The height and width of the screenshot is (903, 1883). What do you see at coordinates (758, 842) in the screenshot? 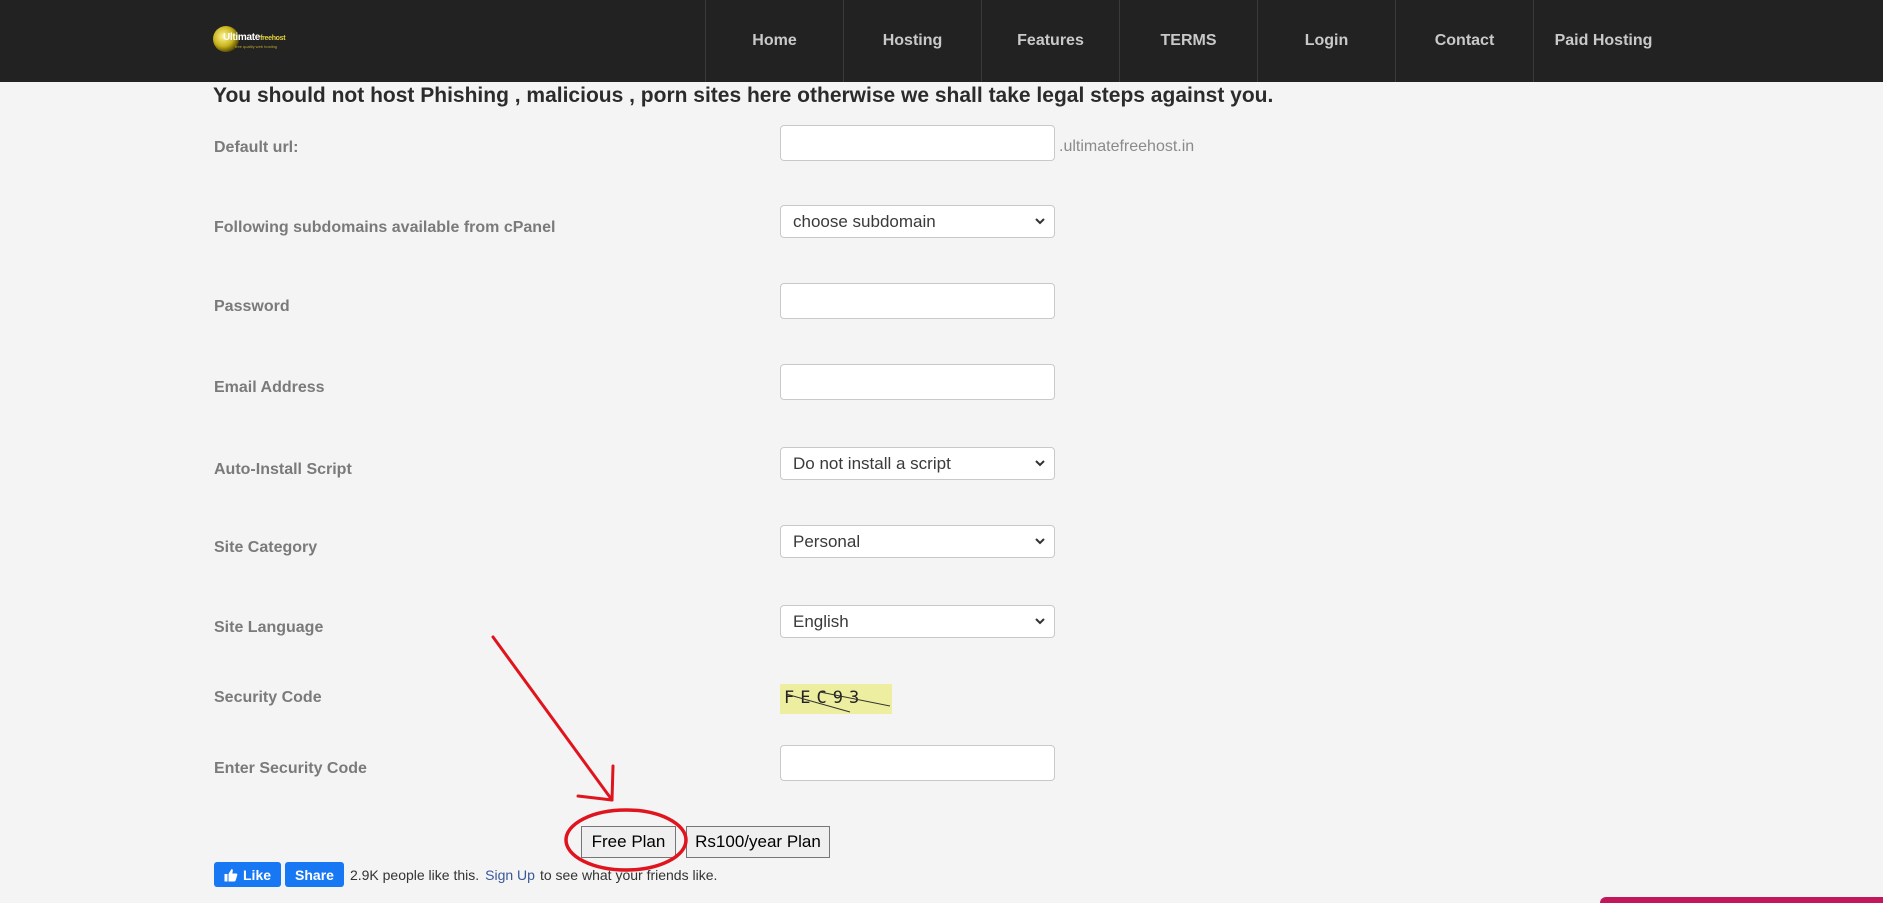
I see `paid-plan-button: Rs100/year Plan` at bounding box center [758, 842].